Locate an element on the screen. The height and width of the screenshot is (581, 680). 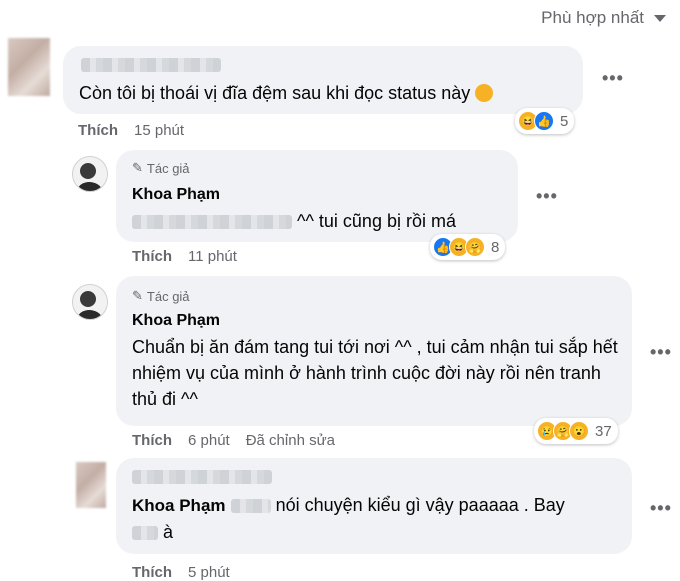
like-icon: 👍 is located at coordinates (544, 121).